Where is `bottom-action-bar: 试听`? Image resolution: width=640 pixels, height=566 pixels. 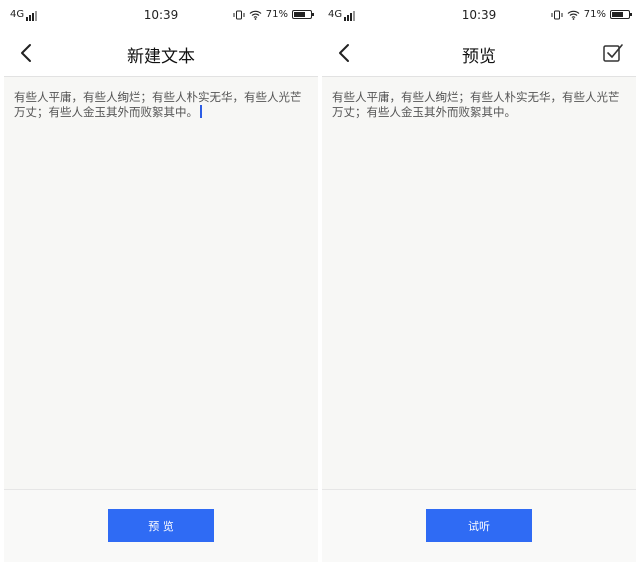 bottom-action-bar: 试听 is located at coordinates (479, 525).